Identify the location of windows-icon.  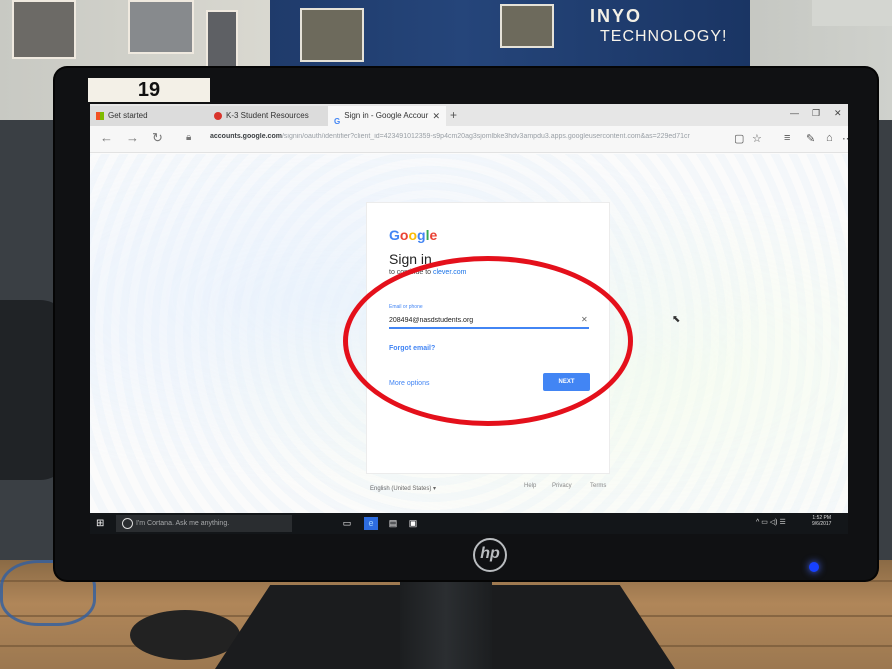
(100, 115).